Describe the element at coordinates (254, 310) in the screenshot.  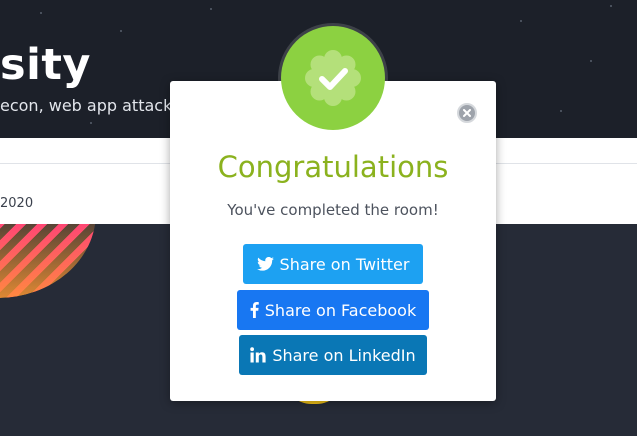
I see `facebook-icon` at that location.